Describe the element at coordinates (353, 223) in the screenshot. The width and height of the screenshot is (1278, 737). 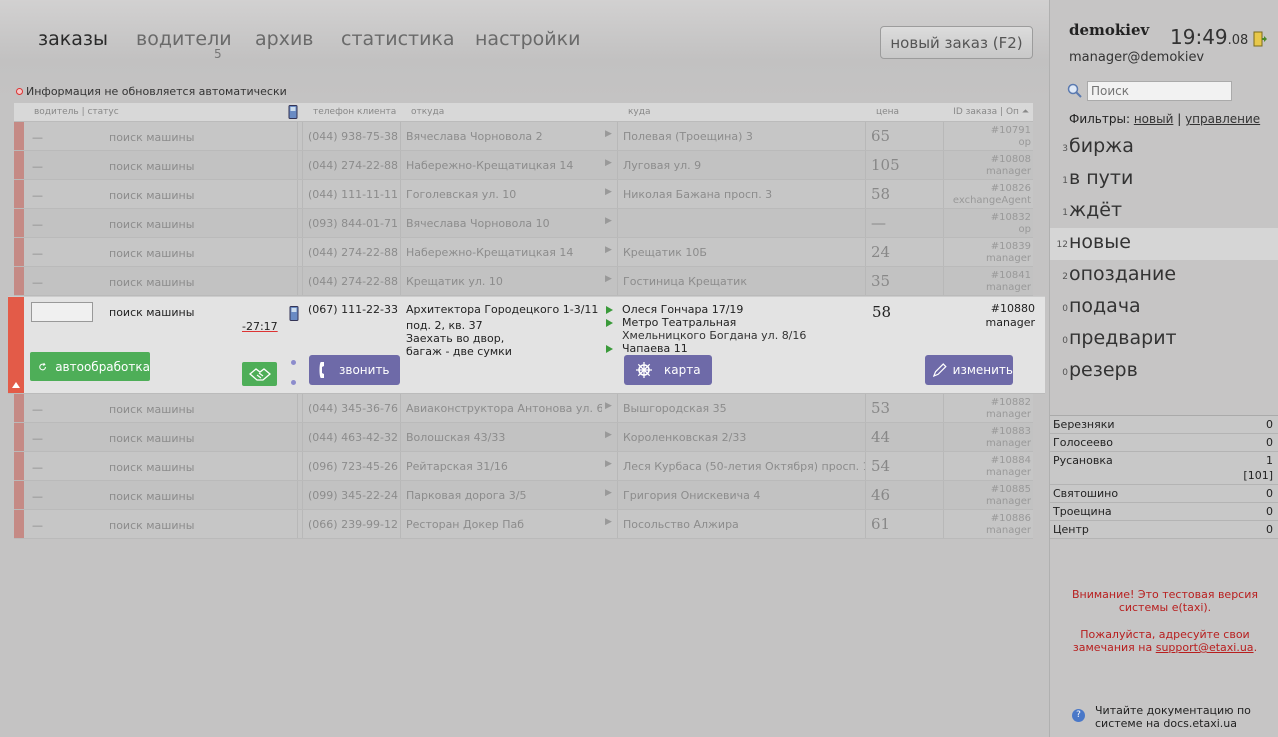
I see `row-phone: (093) 844-01-71` at that location.